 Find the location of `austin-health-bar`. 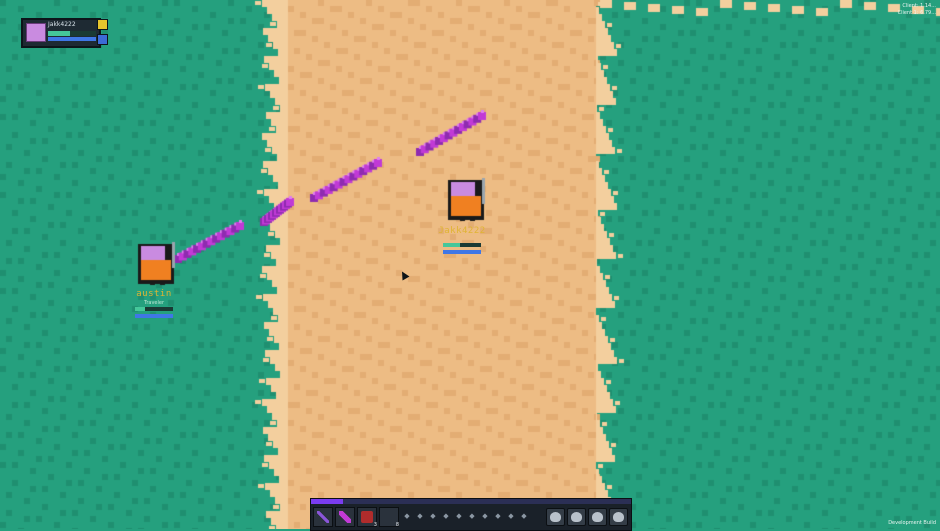

austin-health-bar is located at coordinates (154, 309).